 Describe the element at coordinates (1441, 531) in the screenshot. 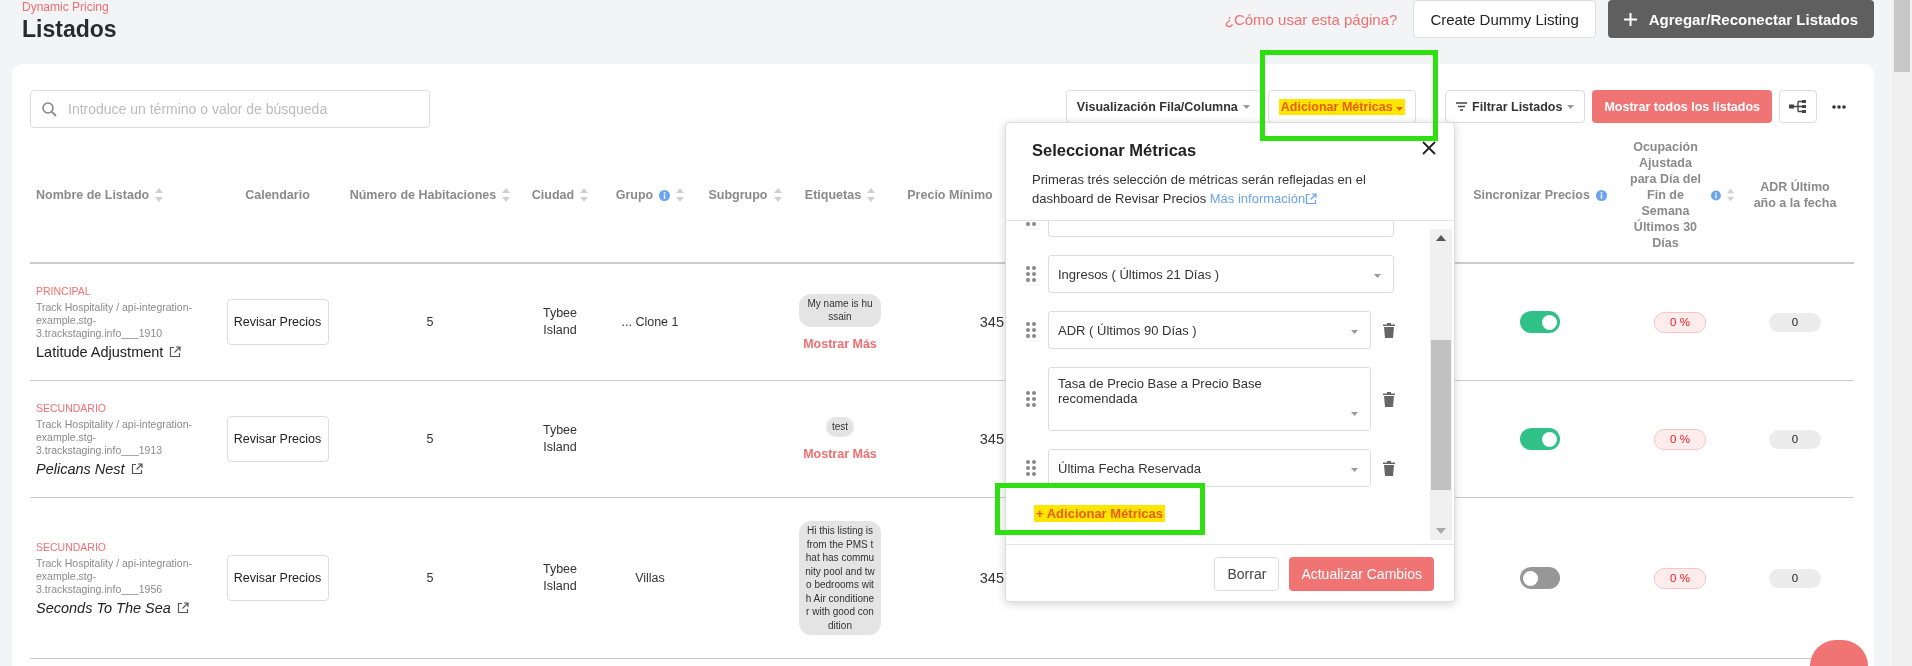

I see `scroll-down-icon` at that location.